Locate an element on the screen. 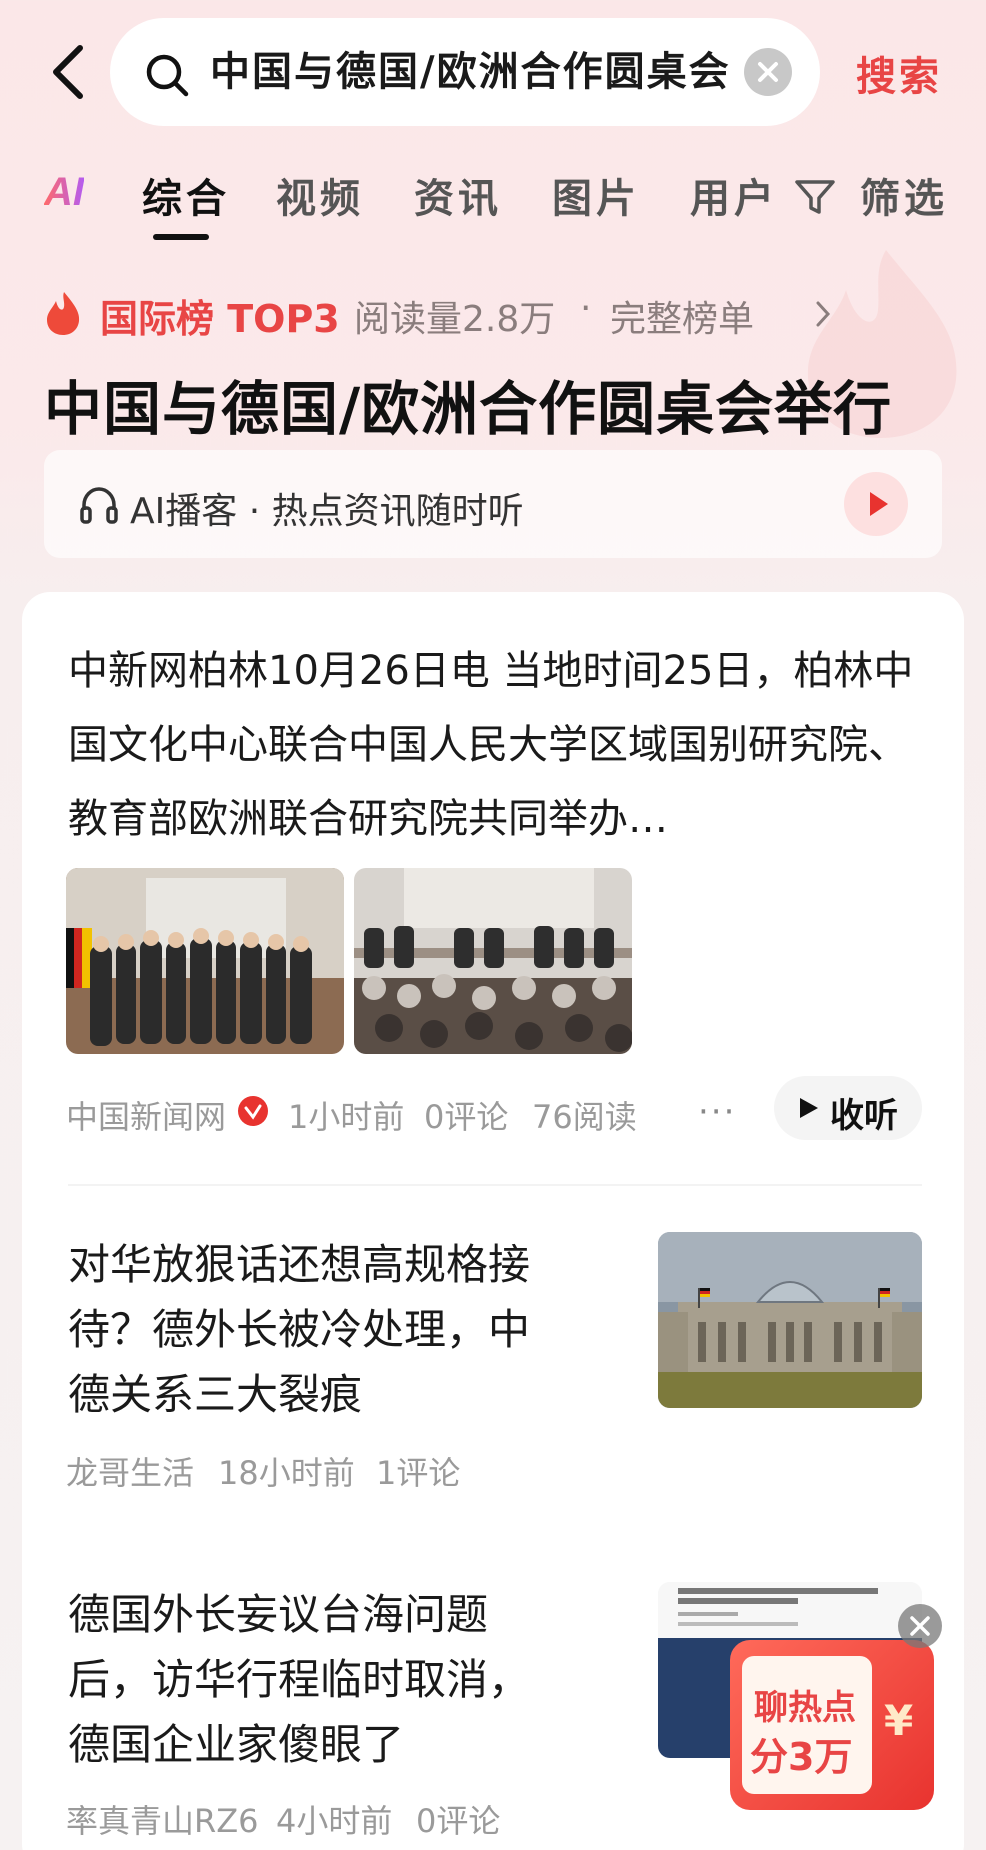  listen-button: 收听 is located at coordinates (848, 1108).